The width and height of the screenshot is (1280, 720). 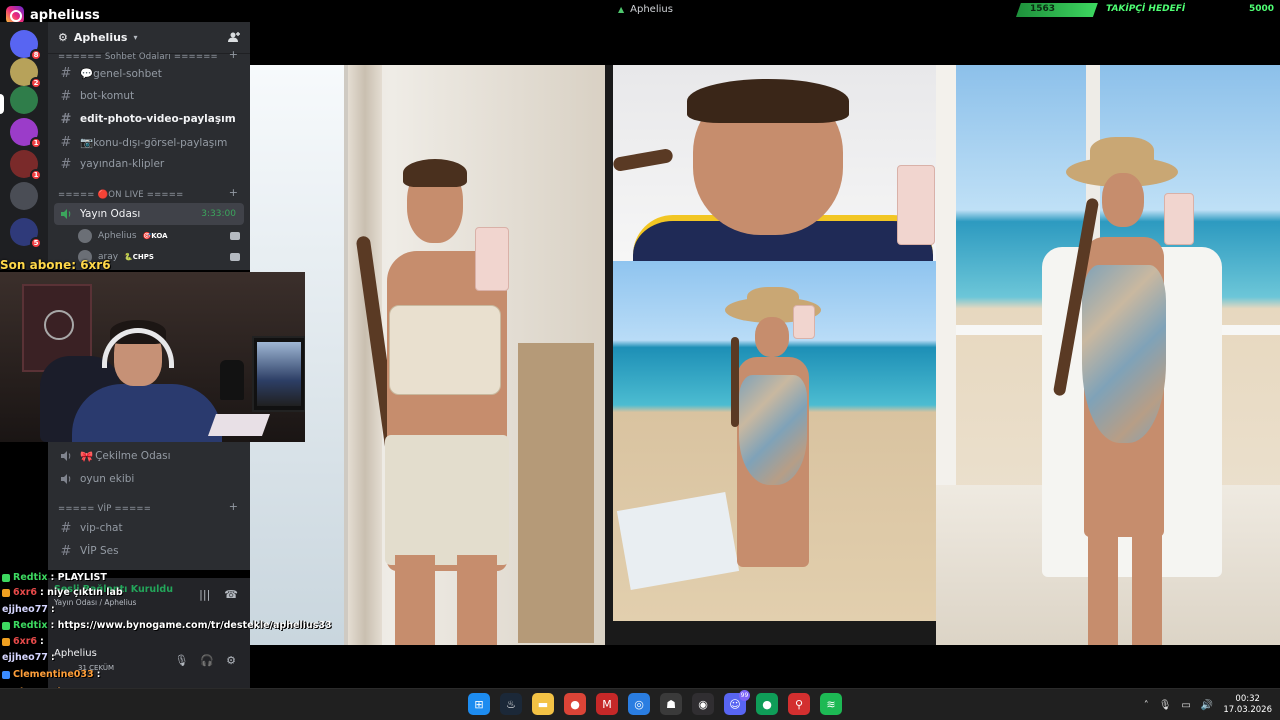 What do you see at coordinates (36, 83) in the screenshot?
I see `unread-badge: 2` at bounding box center [36, 83].